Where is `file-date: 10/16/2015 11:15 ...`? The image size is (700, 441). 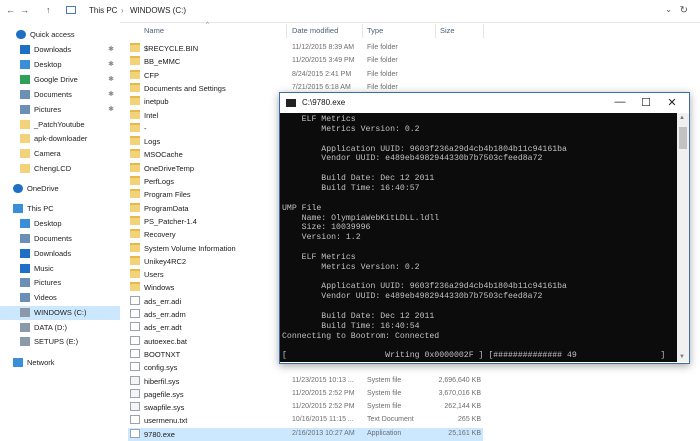
file-date: 10/16/2015 11:15 ... is located at coordinates (323, 420).